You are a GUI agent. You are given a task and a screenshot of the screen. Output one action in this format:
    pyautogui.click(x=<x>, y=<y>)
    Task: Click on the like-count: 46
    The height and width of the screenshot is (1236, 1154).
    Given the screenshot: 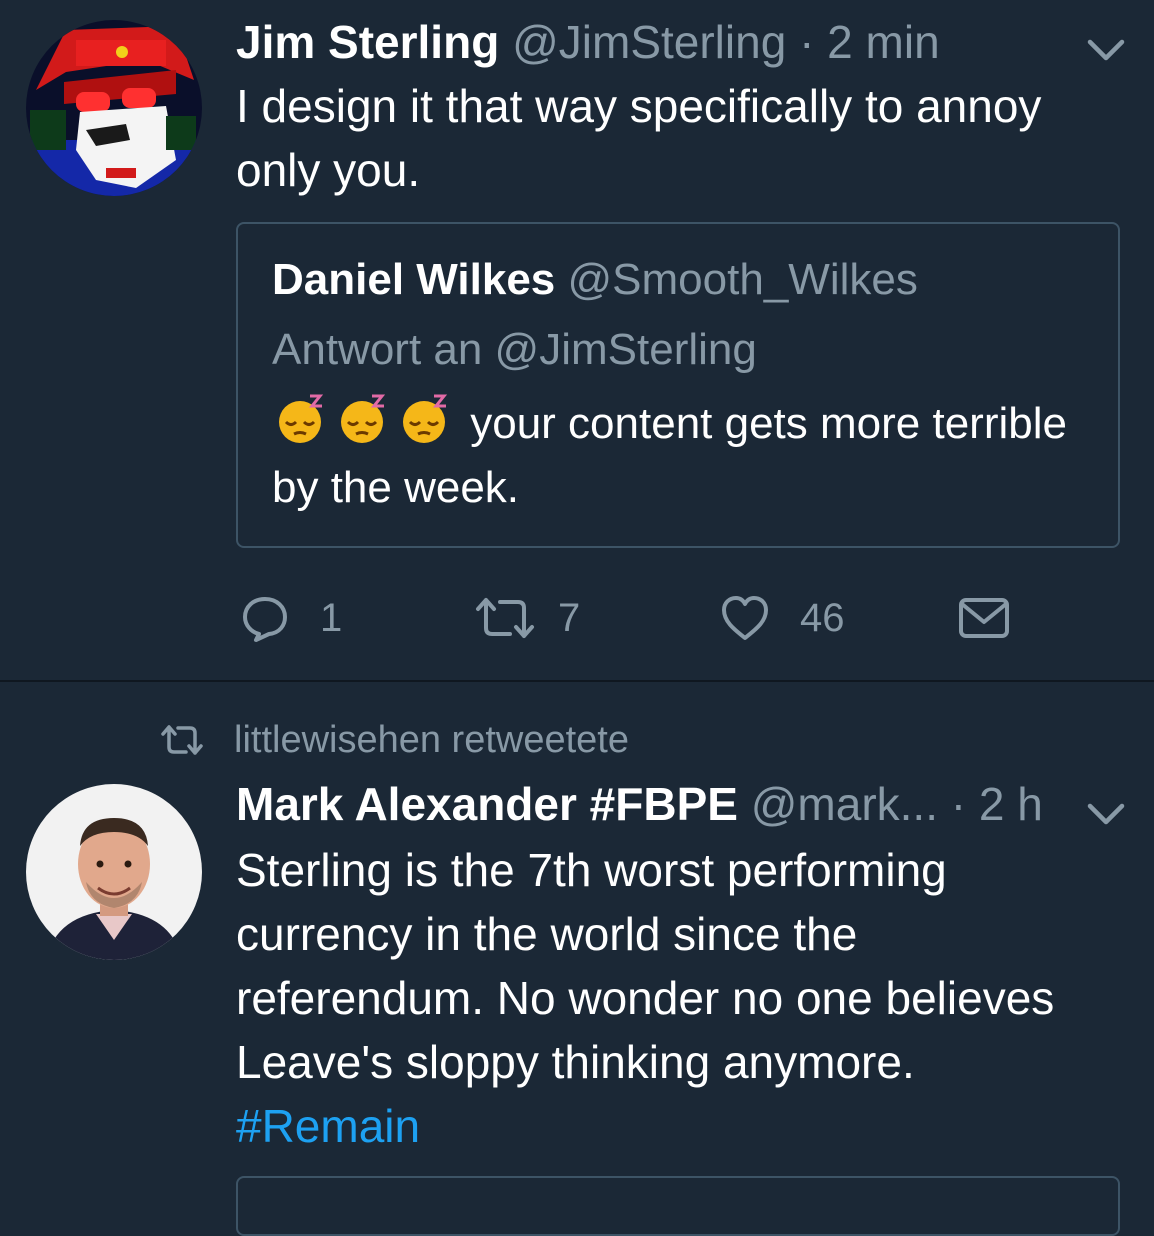 What is the action you would take?
    pyautogui.click(x=822, y=617)
    